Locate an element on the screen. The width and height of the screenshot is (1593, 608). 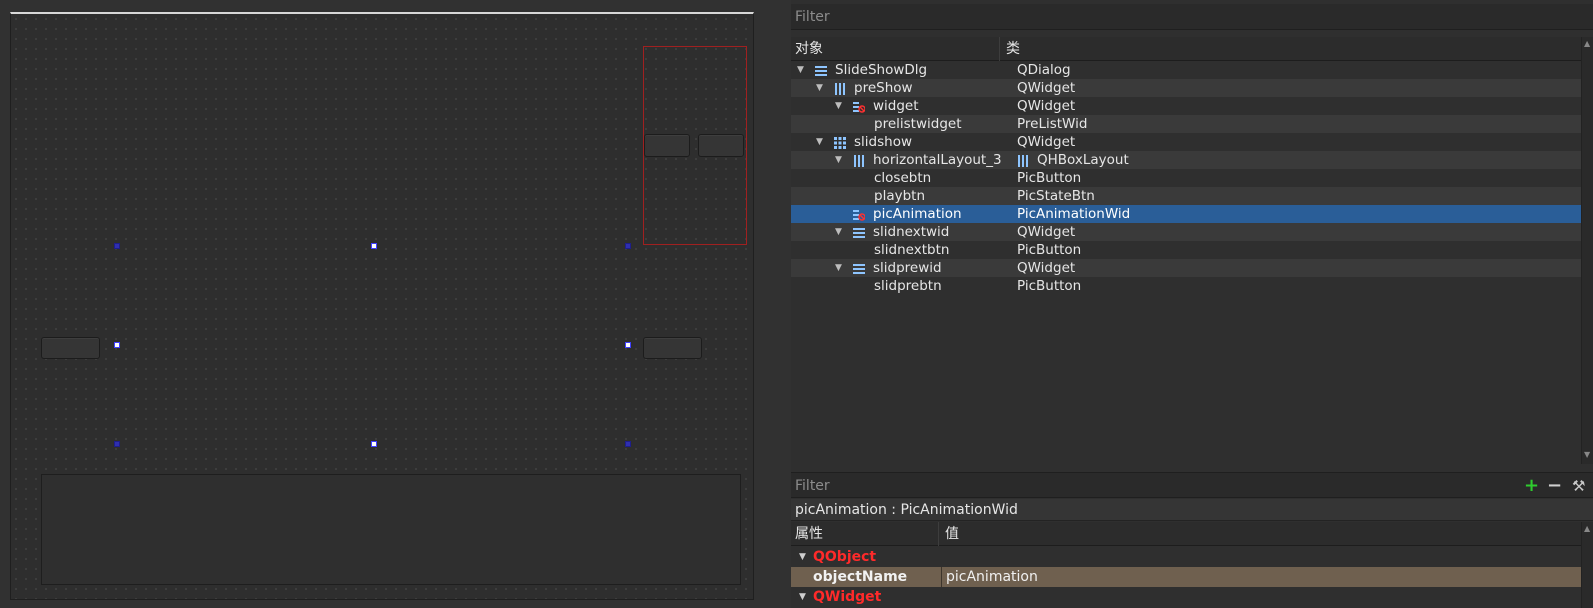
object-name-label: playbtn is located at coordinates (900, 196).